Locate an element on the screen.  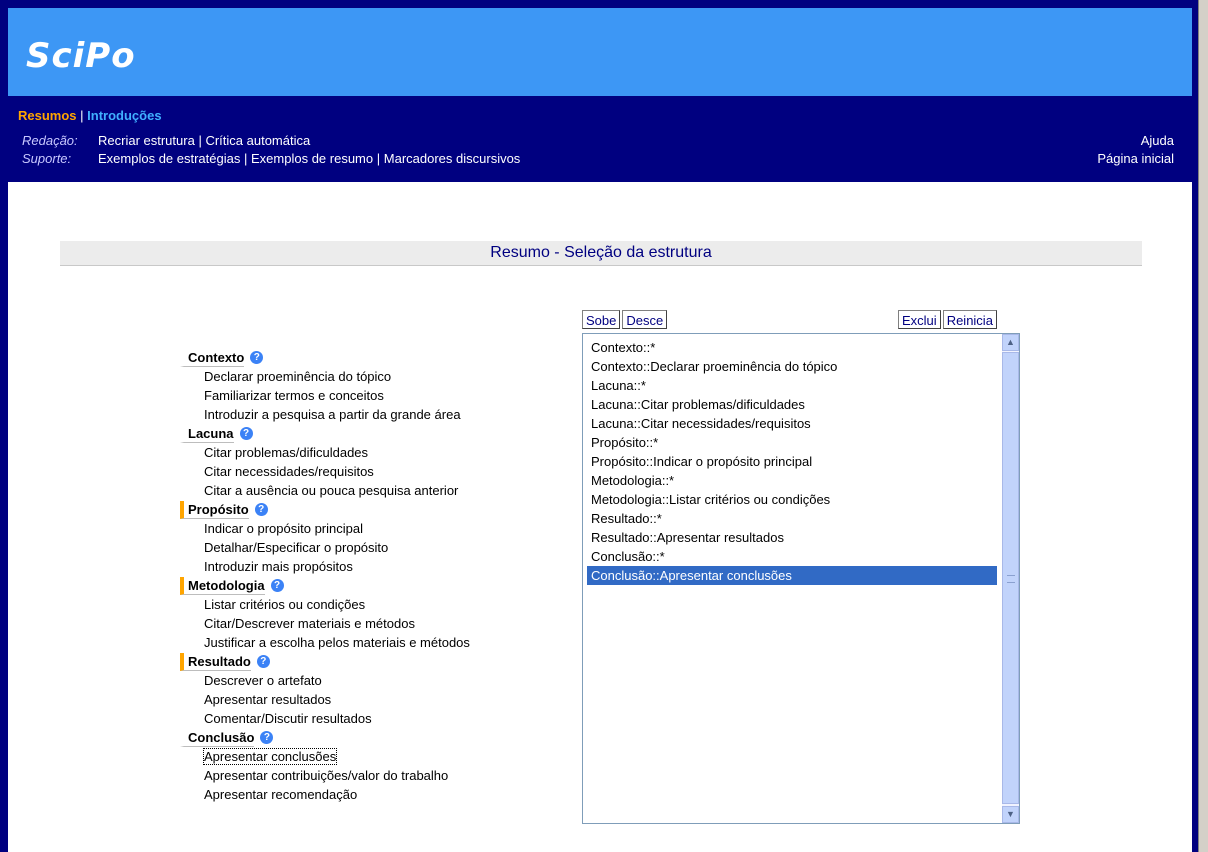
section-header: Propósito? is located at coordinates (325, 509).